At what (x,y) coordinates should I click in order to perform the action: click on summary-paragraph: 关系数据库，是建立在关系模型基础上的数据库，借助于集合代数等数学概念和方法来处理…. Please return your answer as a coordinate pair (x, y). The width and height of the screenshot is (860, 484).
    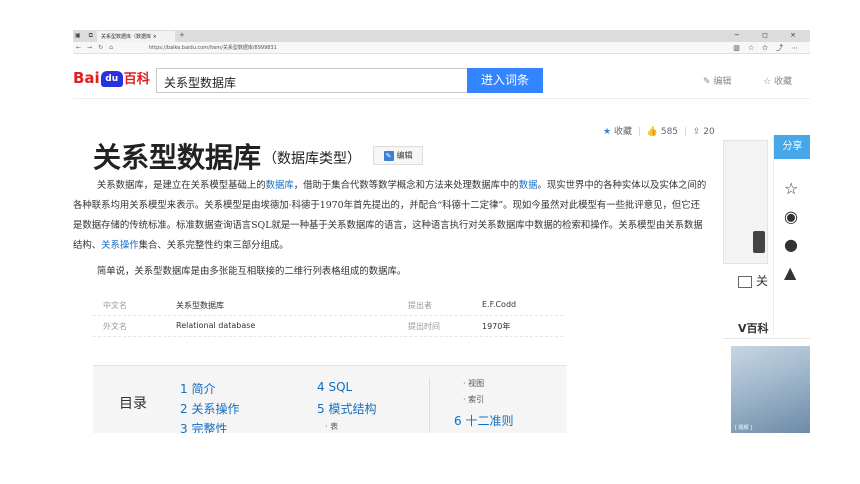
    Looking at the image, I should click on (390, 215).